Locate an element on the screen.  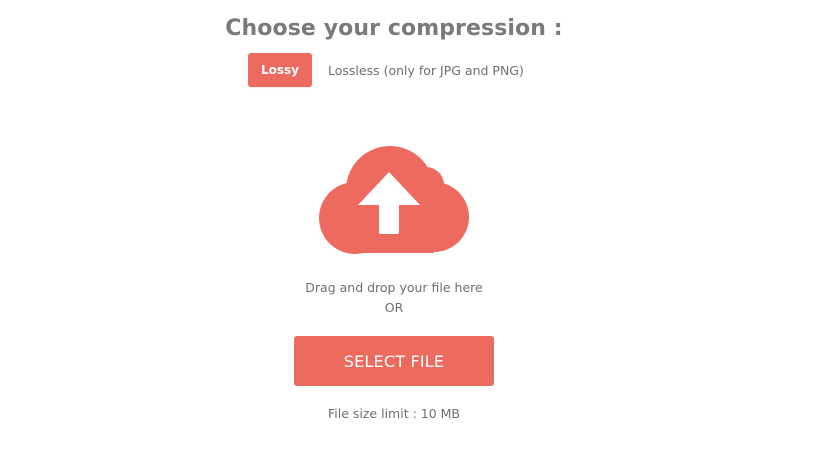
file-size-limit: File size limit : 10 MB is located at coordinates (394, 413).